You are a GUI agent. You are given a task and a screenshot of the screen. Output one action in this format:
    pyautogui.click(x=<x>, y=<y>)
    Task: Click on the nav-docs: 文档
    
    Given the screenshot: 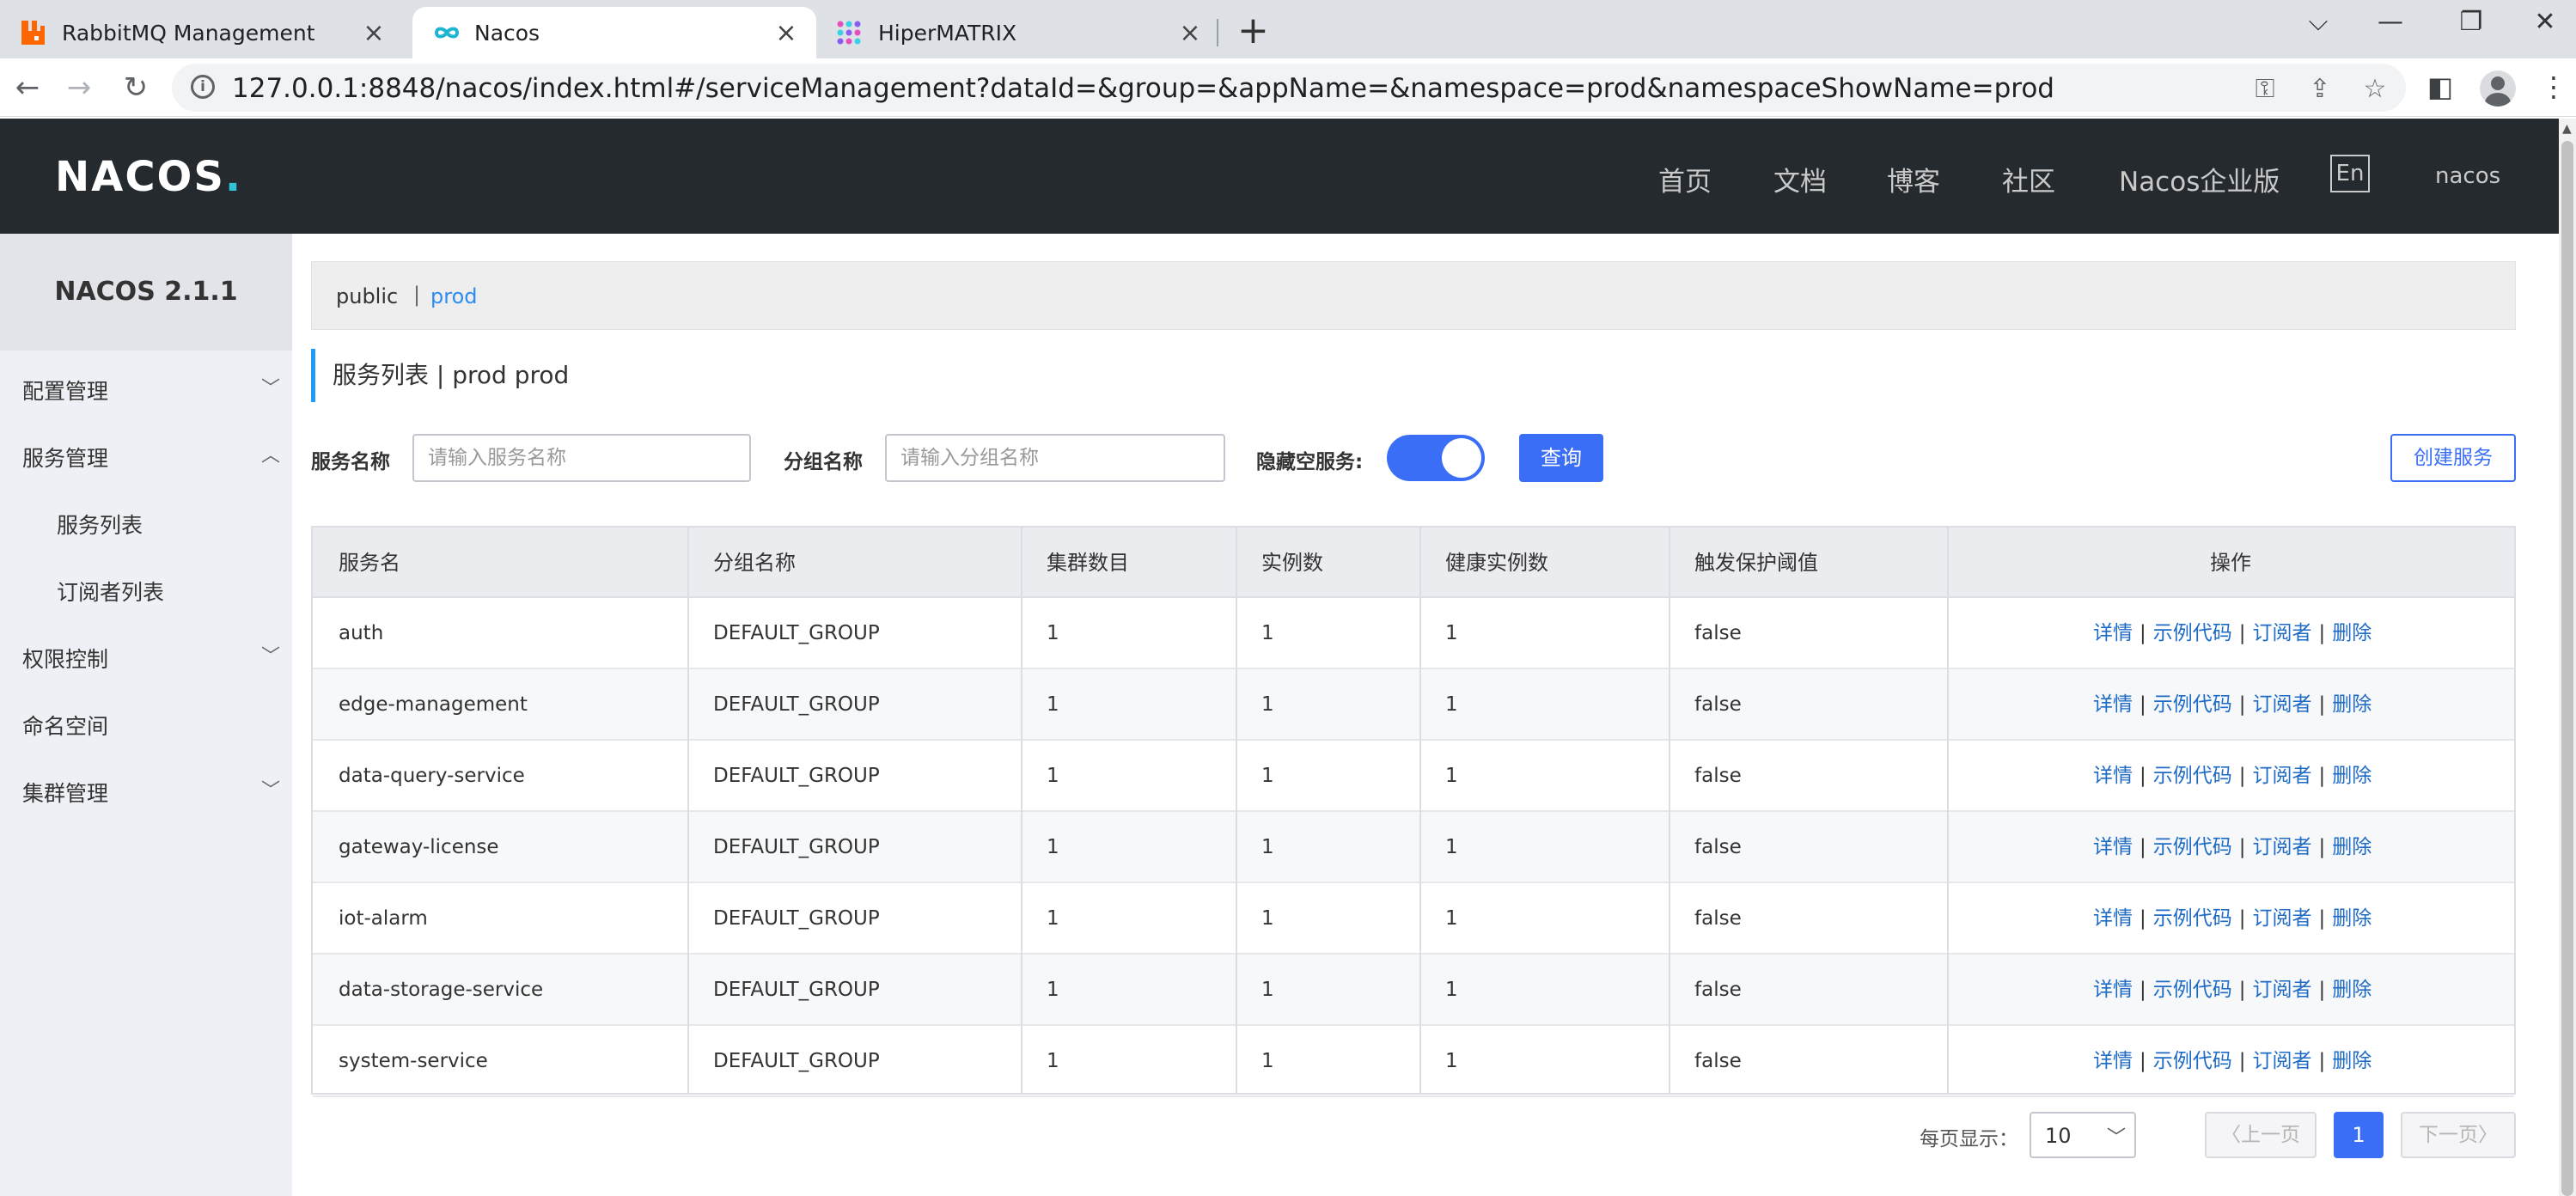 What is the action you would take?
    pyautogui.click(x=1800, y=179)
    